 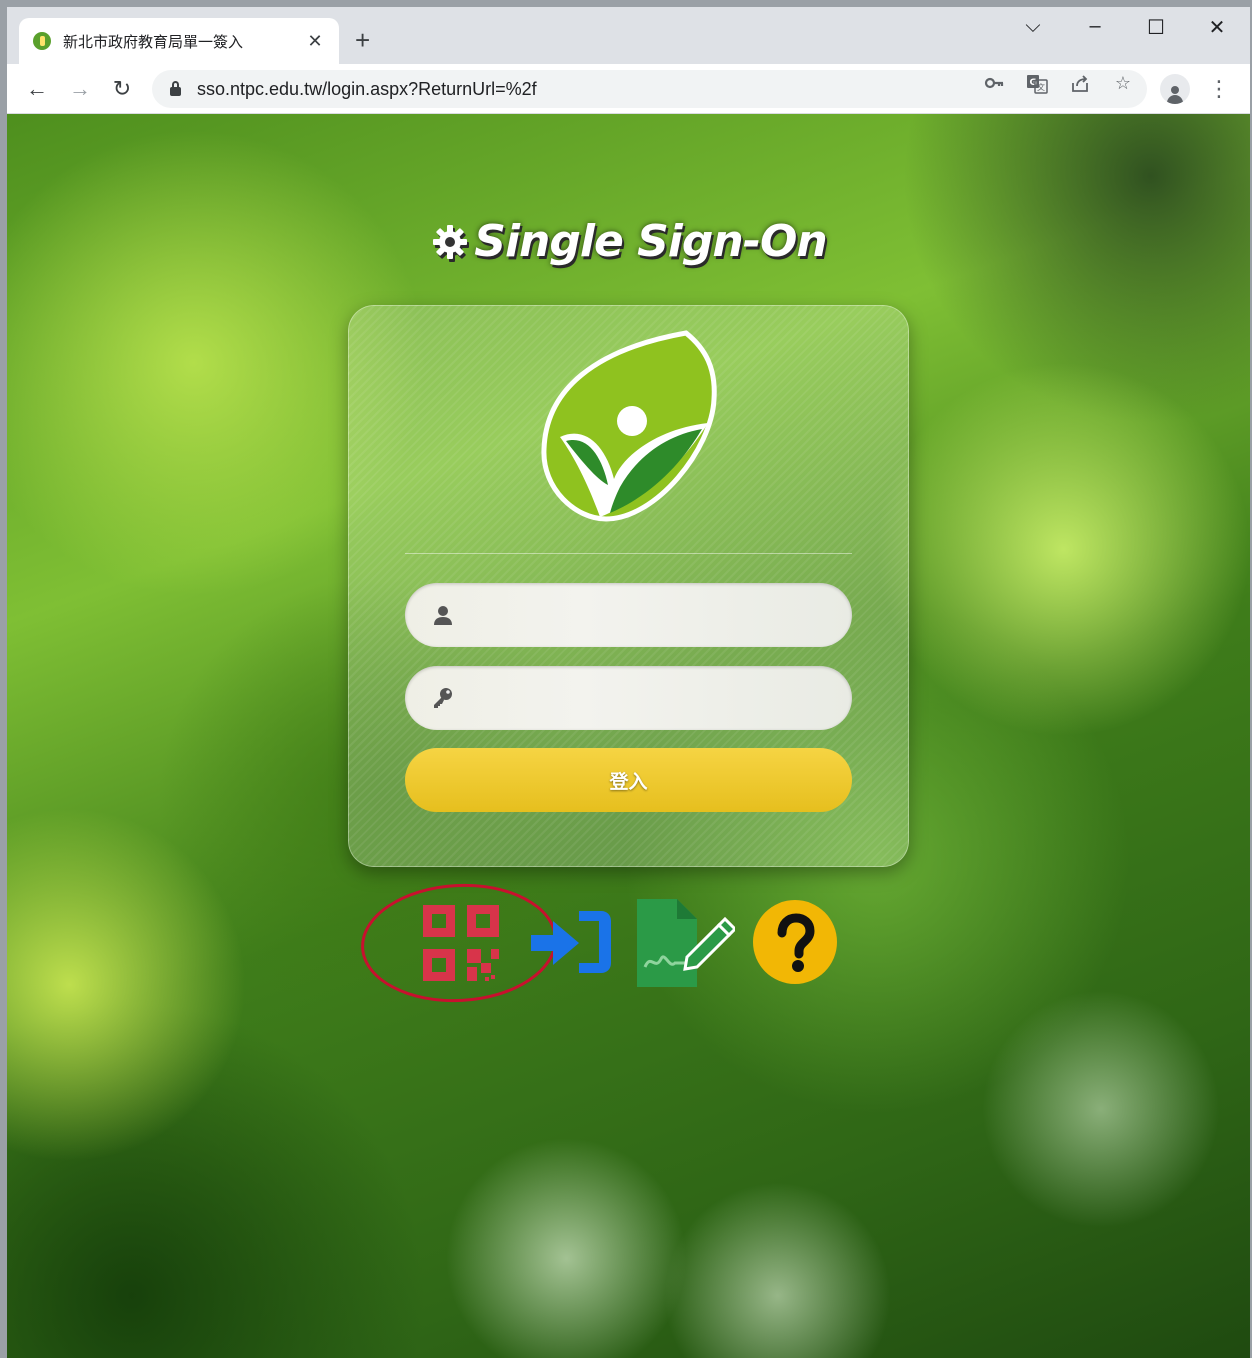 I want to click on title-text: Single Sign-On, so click(x=650, y=241).